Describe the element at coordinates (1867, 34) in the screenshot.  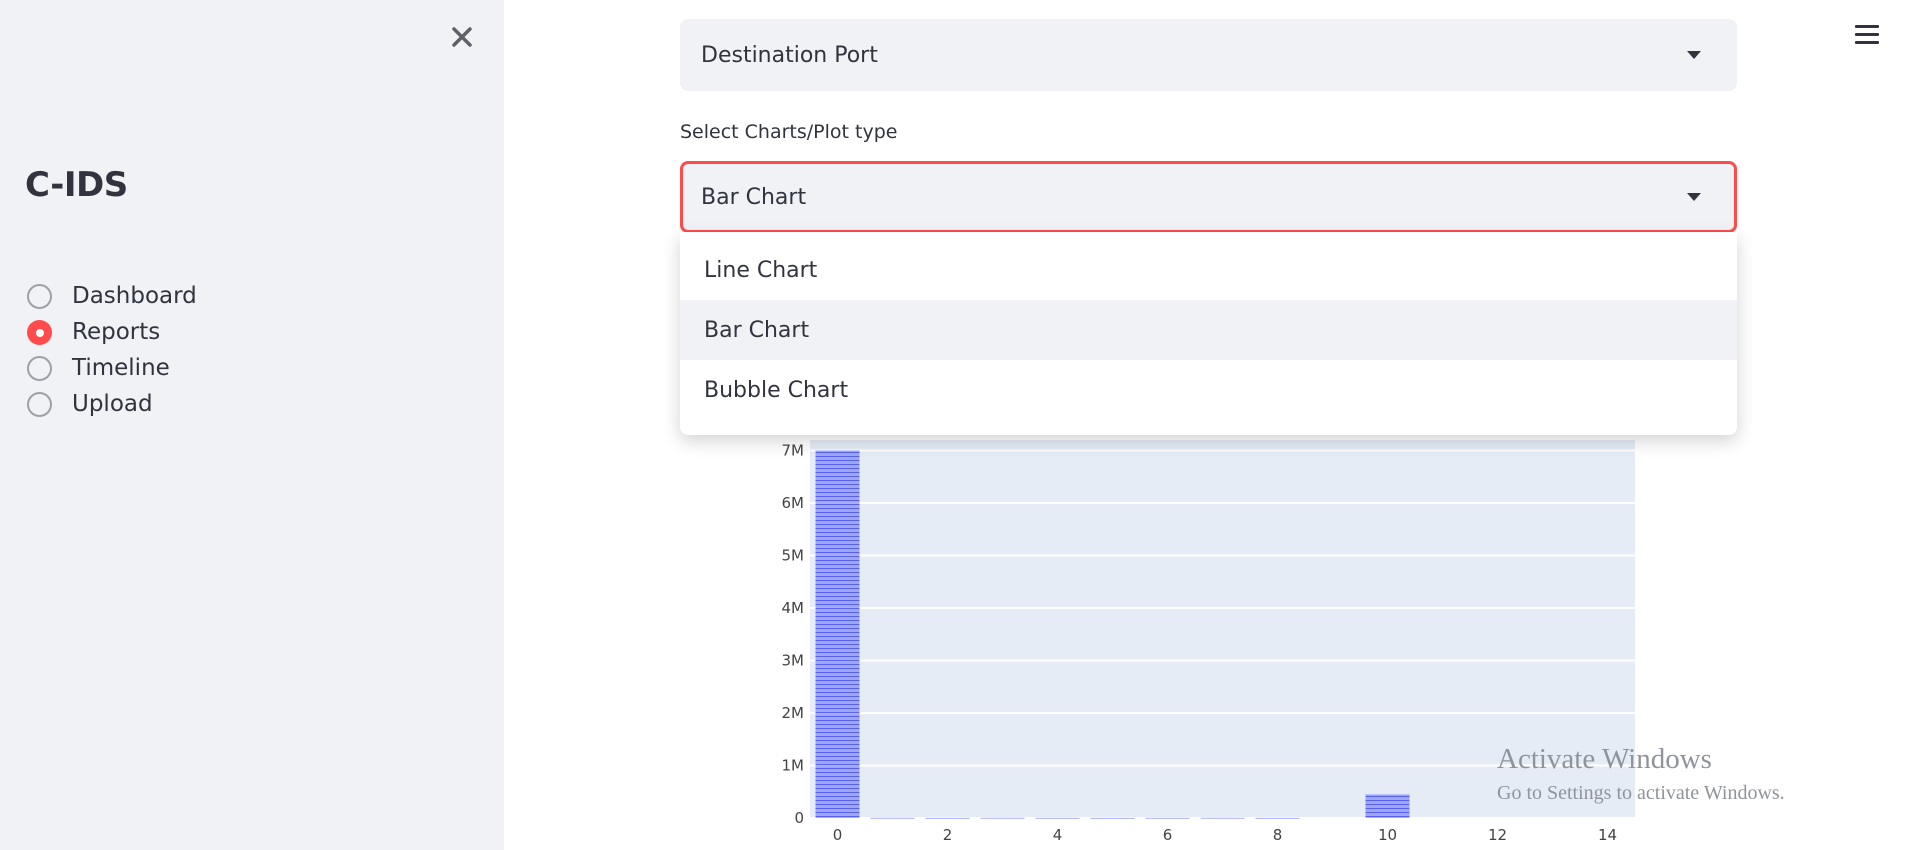
I see `hamburger-icon` at that location.